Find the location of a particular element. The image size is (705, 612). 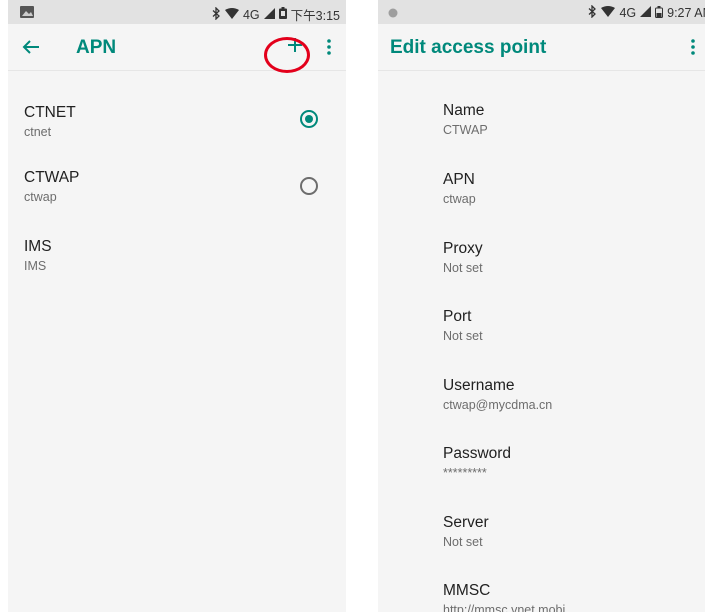

apn-item-value: IMS is located at coordinates (35, 266).